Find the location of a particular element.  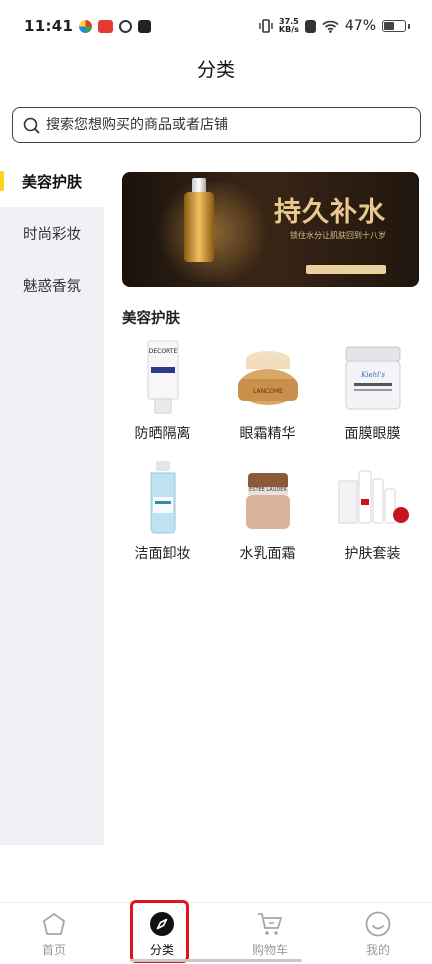

sidebar-item-skincare: 美容护肤 is located at coordinates (52, 181).